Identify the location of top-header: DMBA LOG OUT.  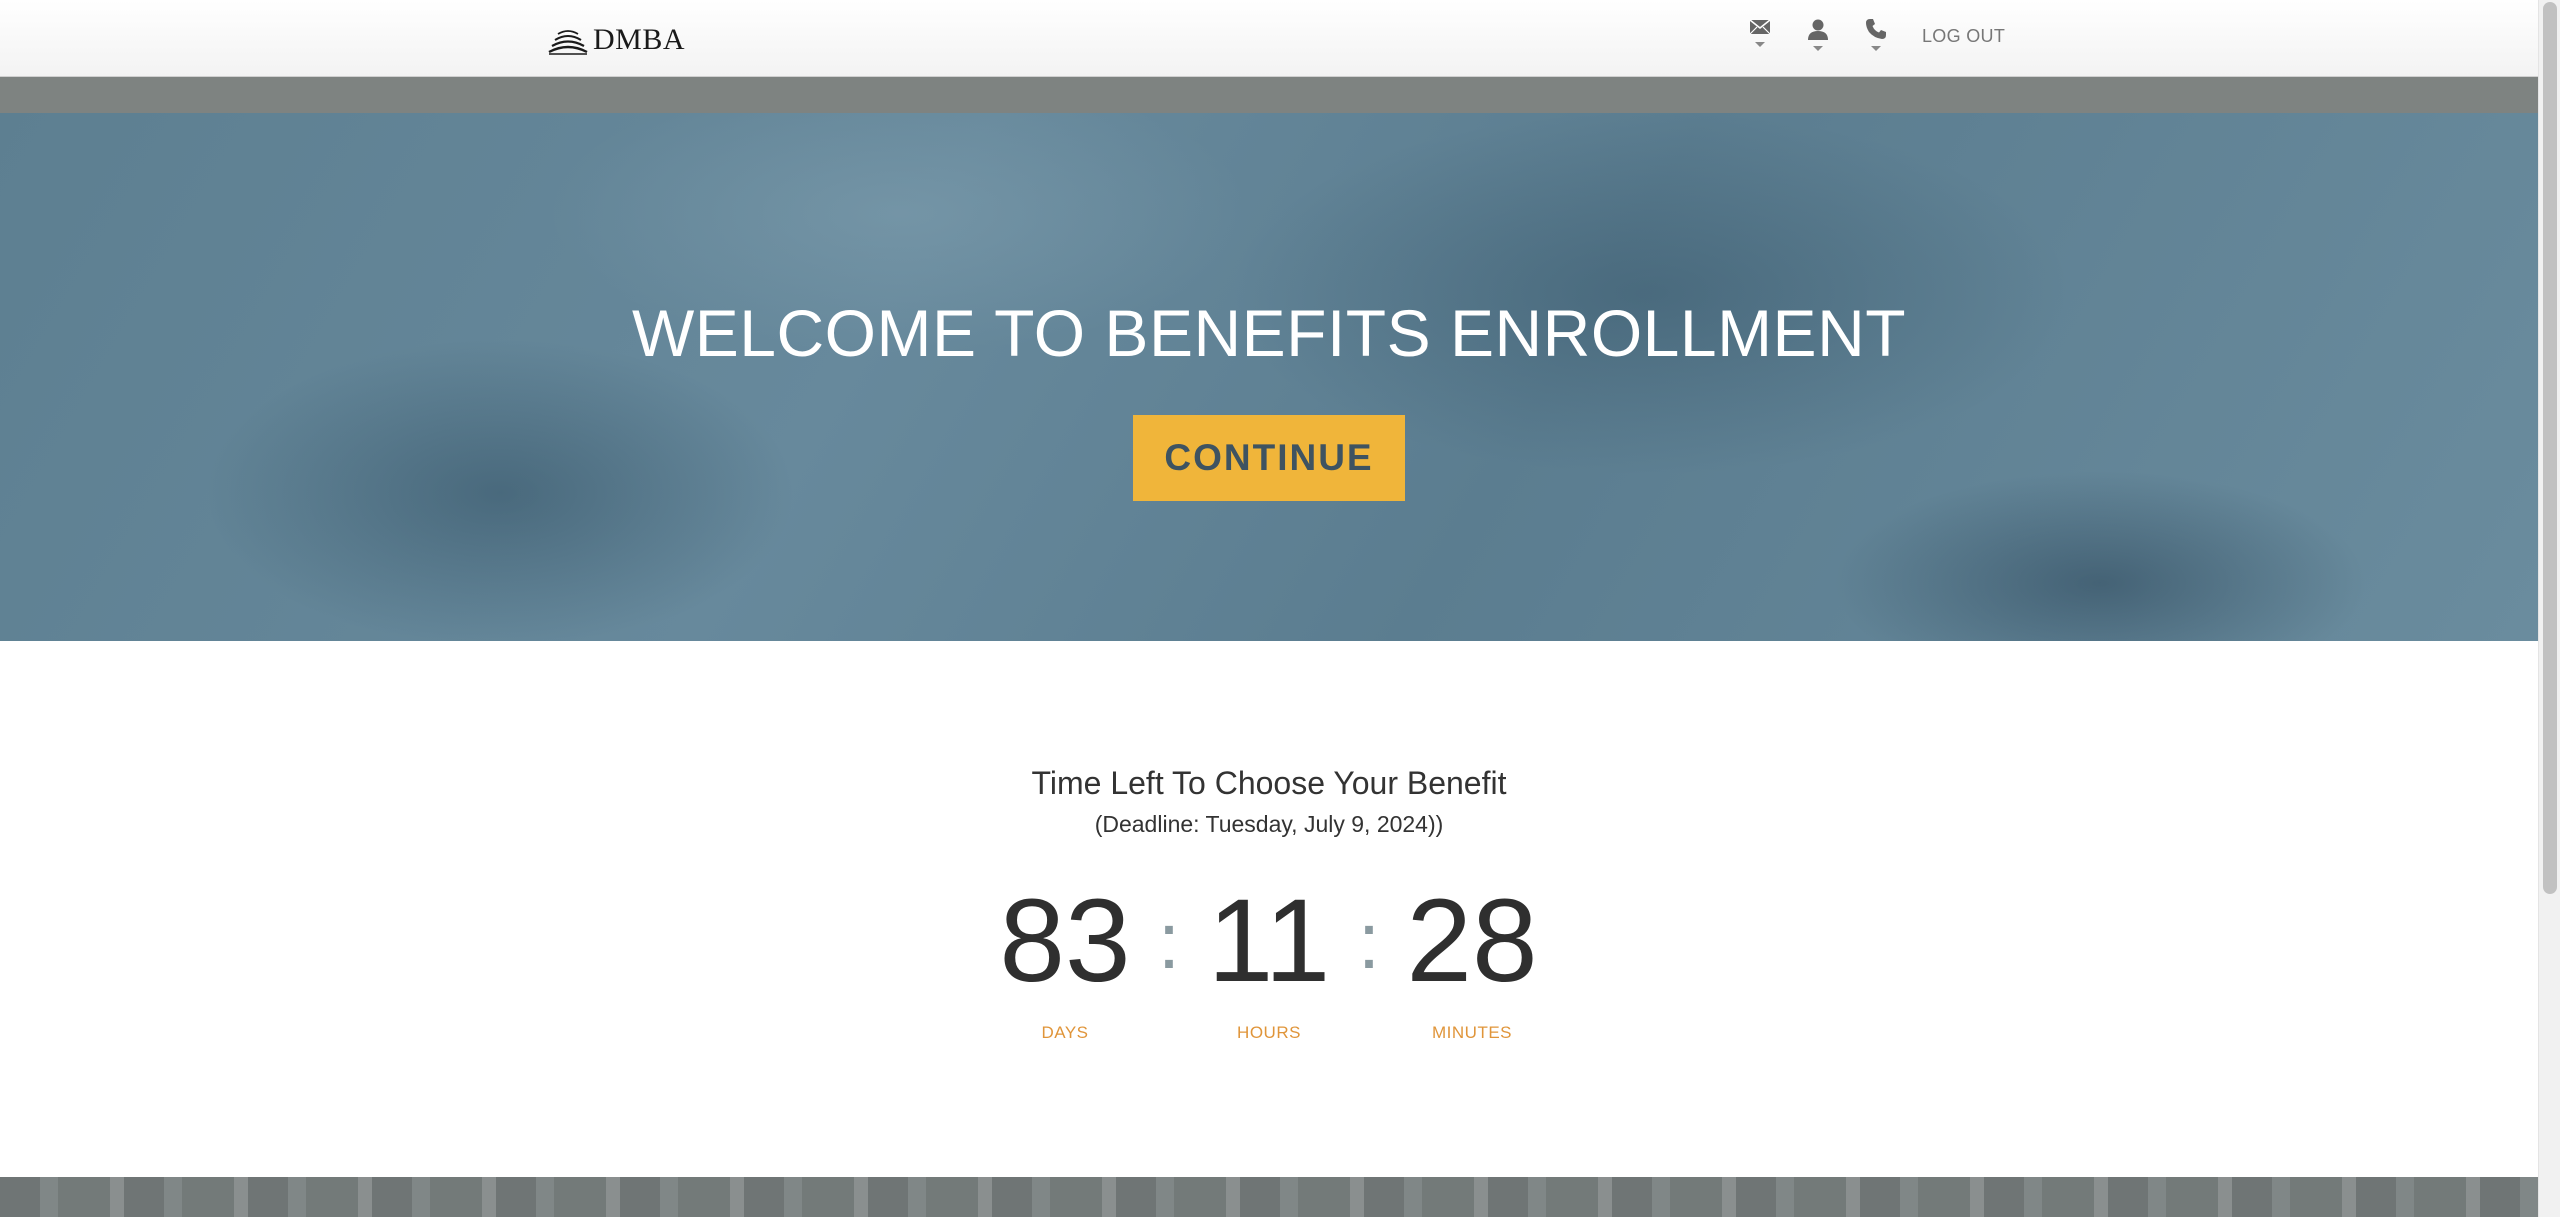
(1269, 38).